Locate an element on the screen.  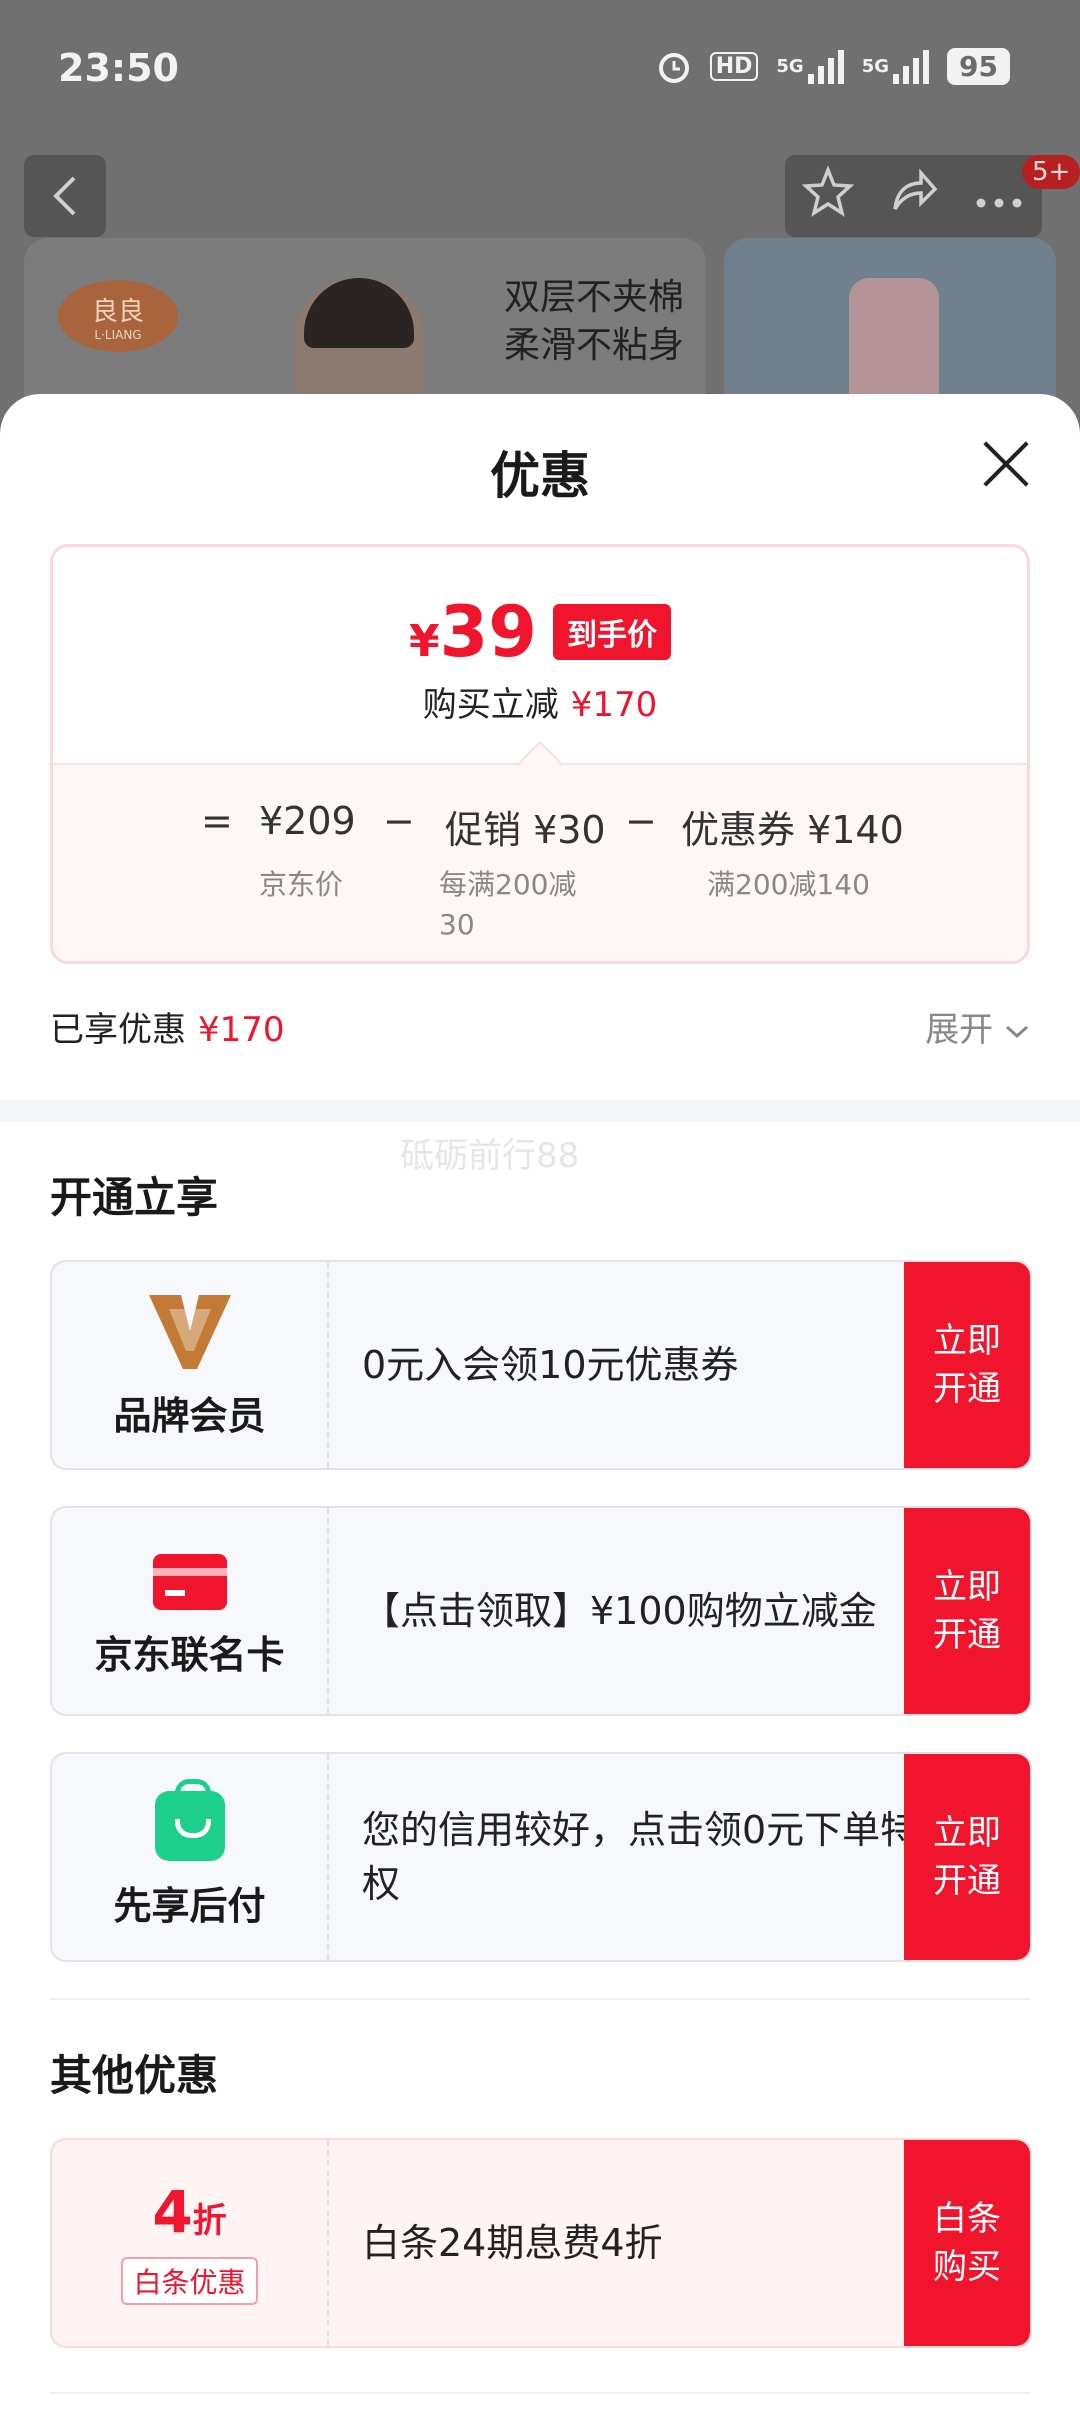
brand-v-icon is located at coordinates (189, 1331).